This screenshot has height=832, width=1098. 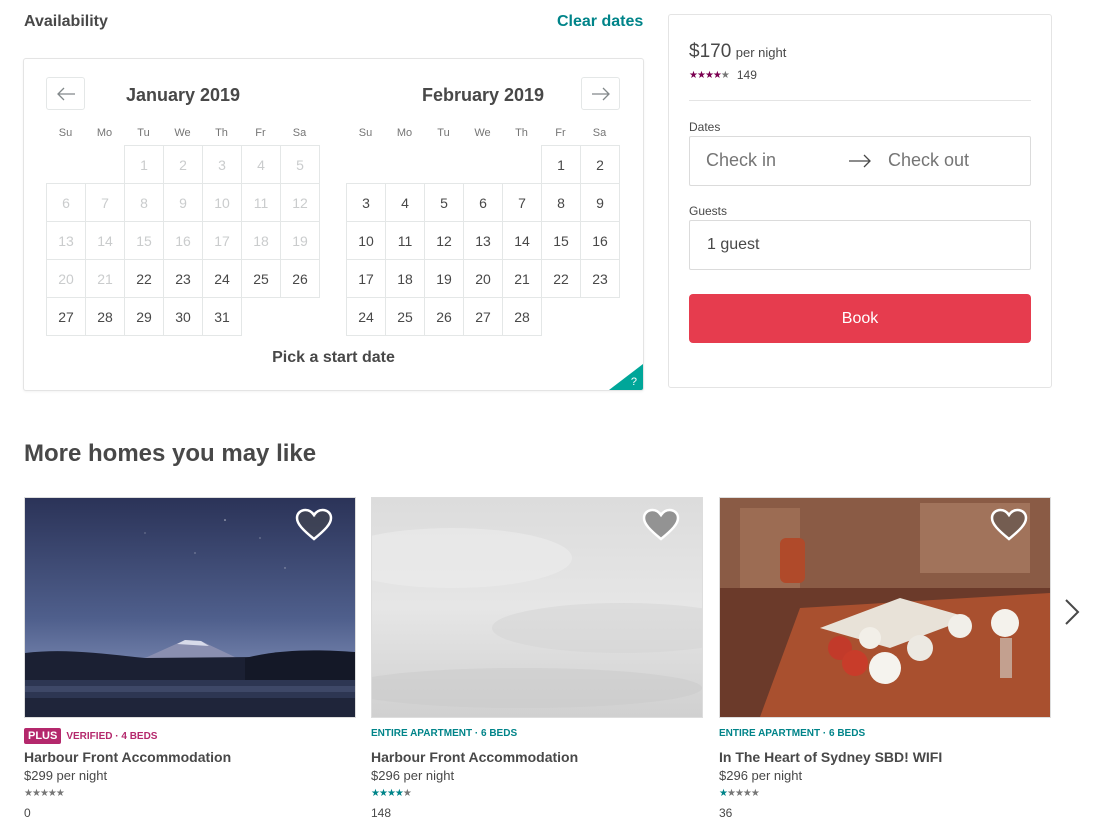 I want to click on clear-dates-link: Clear dates, so click(x=600, y=22).